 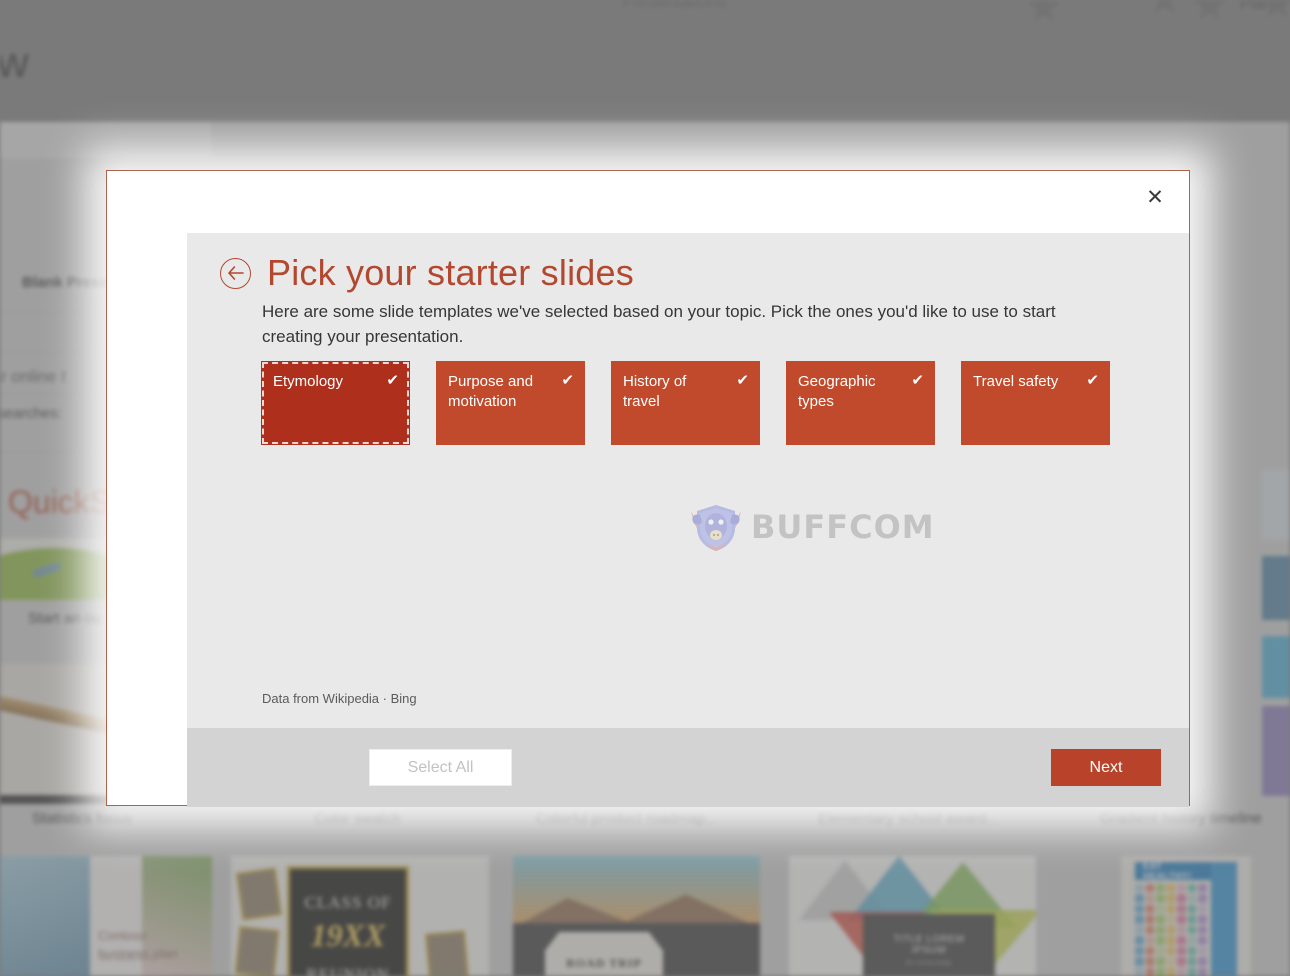 I want to click on starter-slide-tile: Purpose and motivation ✔, so click(x=510, y=403).